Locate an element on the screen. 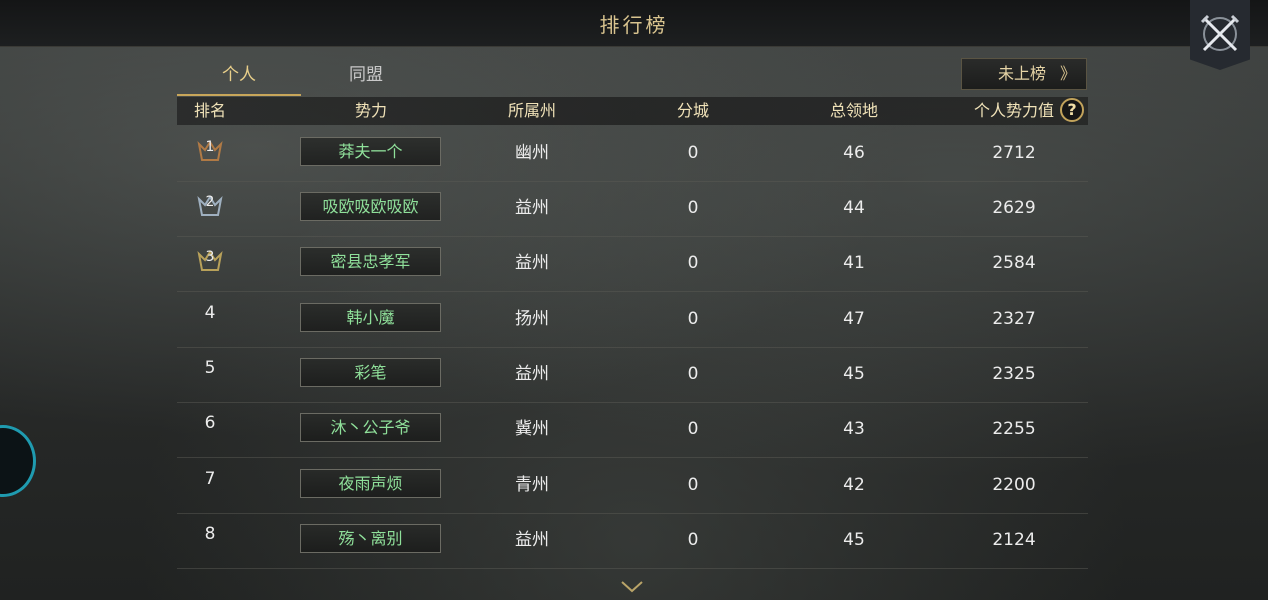  column-header-rank: 排名 is located at coordinates (210, 110).